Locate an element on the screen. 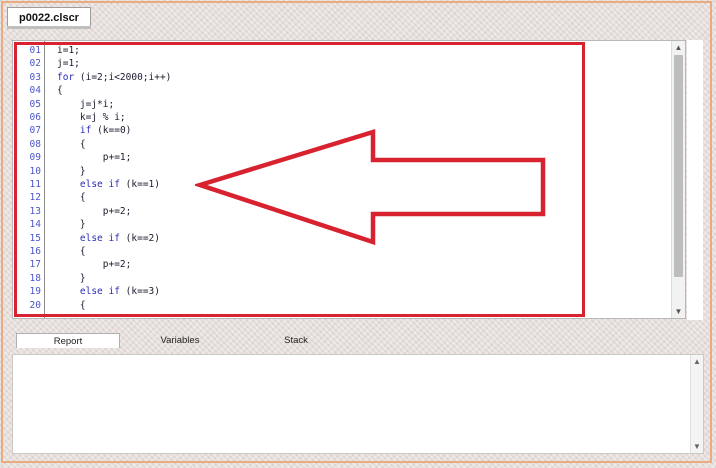  tab-stack-label: Stack is located at coordinates (296, 340).